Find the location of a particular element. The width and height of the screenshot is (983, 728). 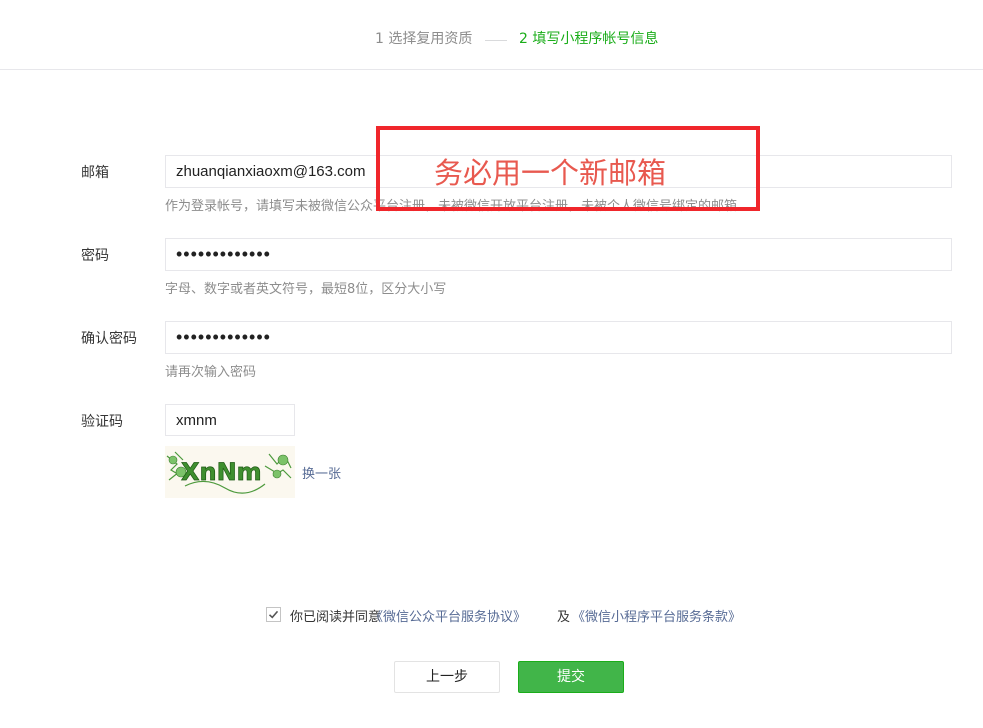

captcha-text: XnNm is located at coordinates (221, 472).